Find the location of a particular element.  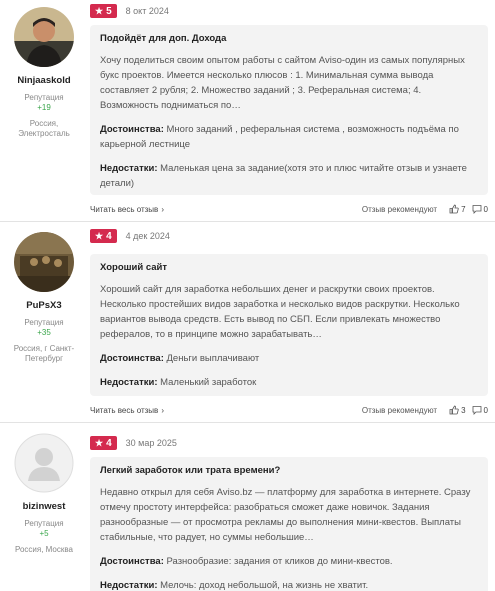

review-pros: Достоинства: Деньги выплачивают is located at coordinates (289, 358).